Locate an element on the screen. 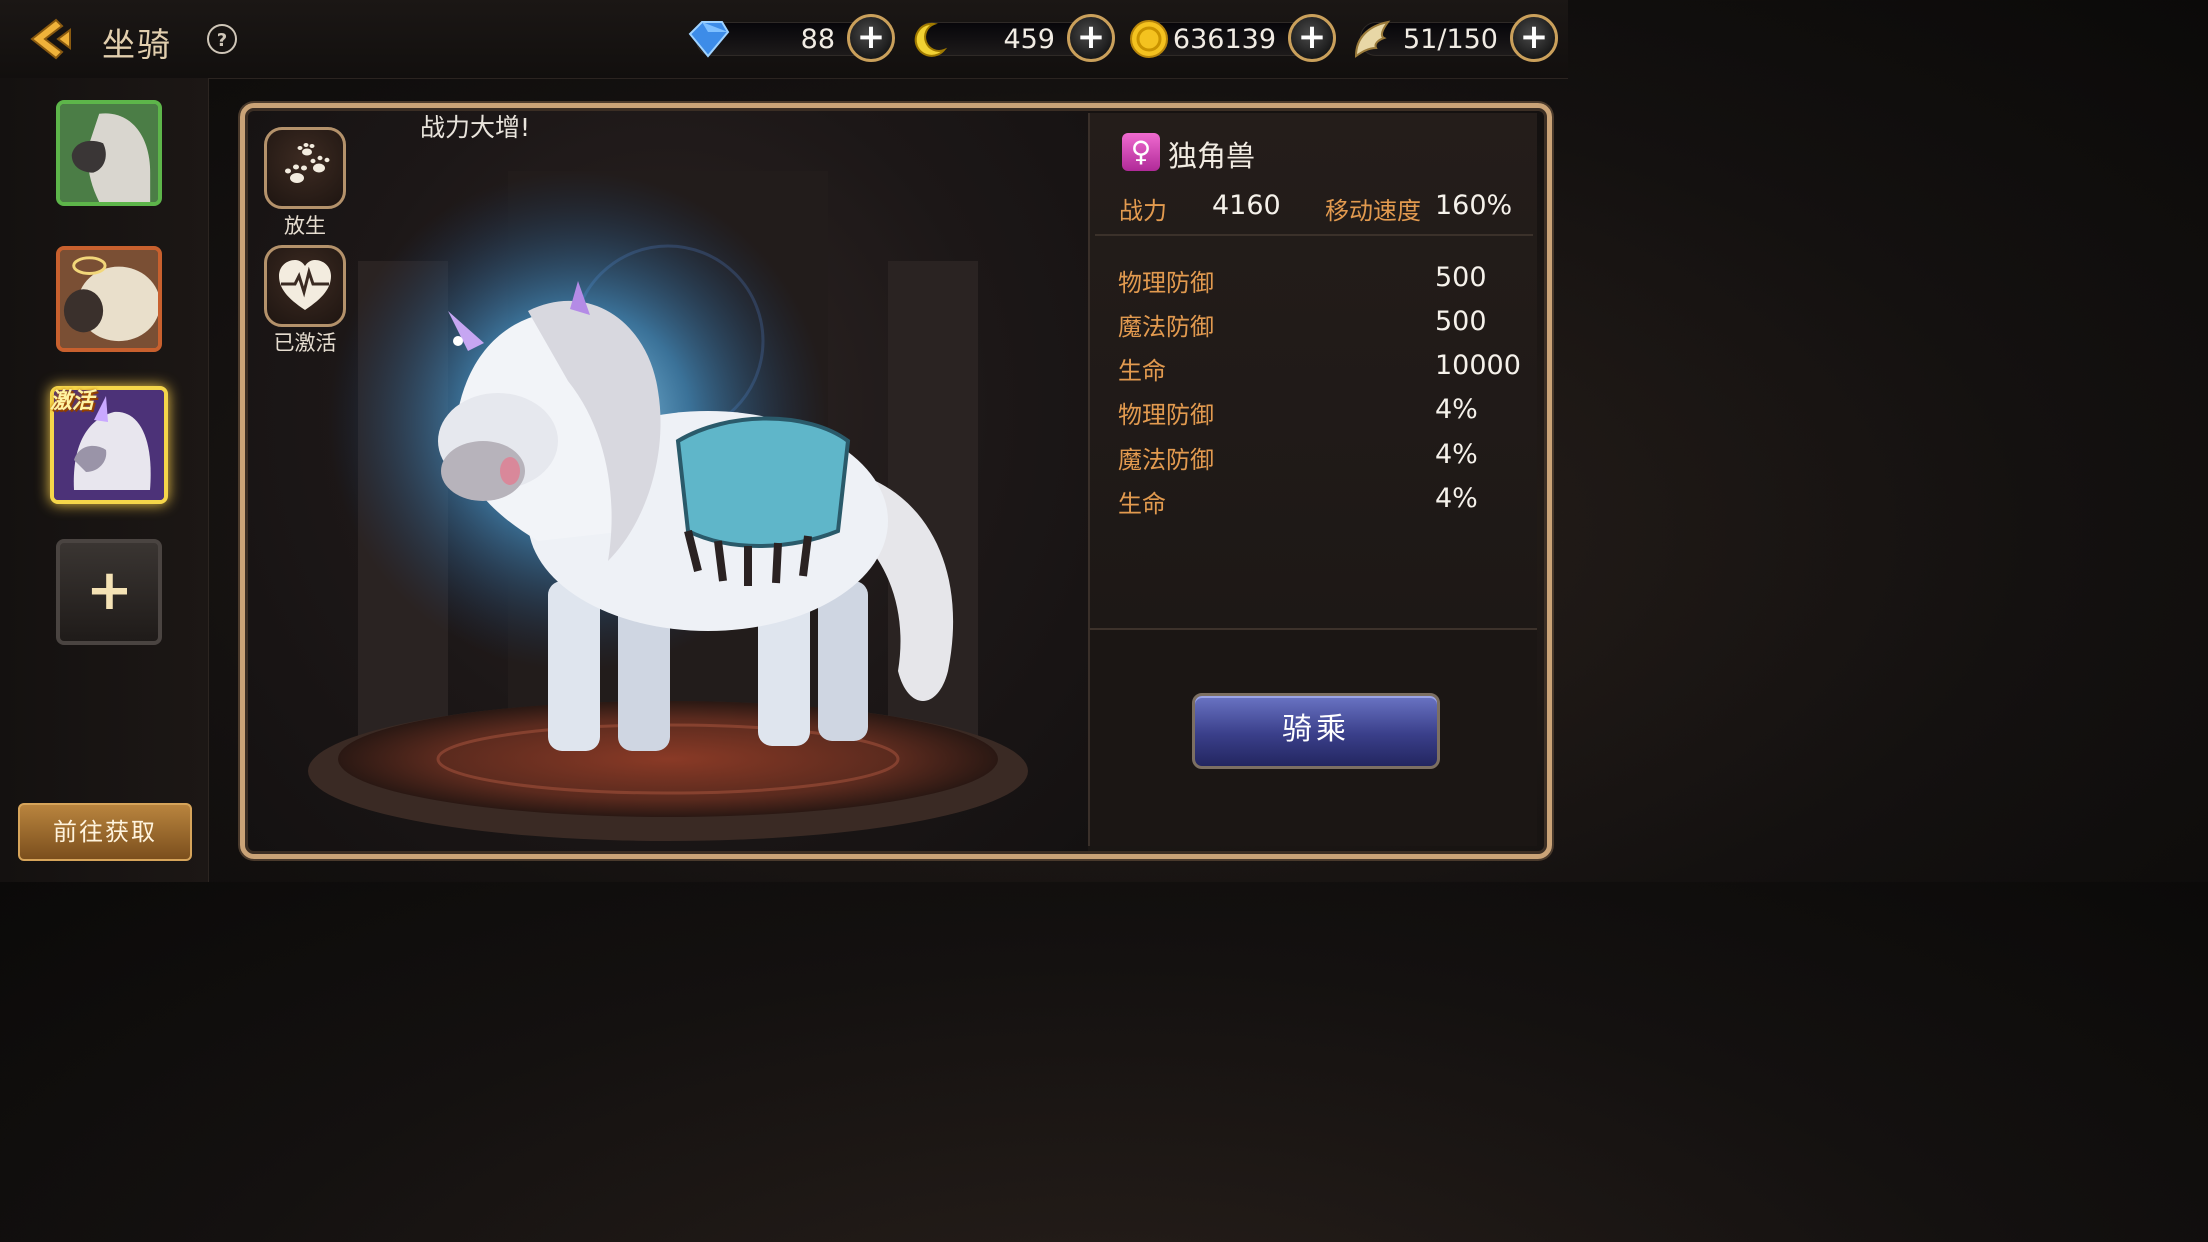 The height and width of the screenshot is (1242, 2208). activated-button is located at coordinates (305, 286).